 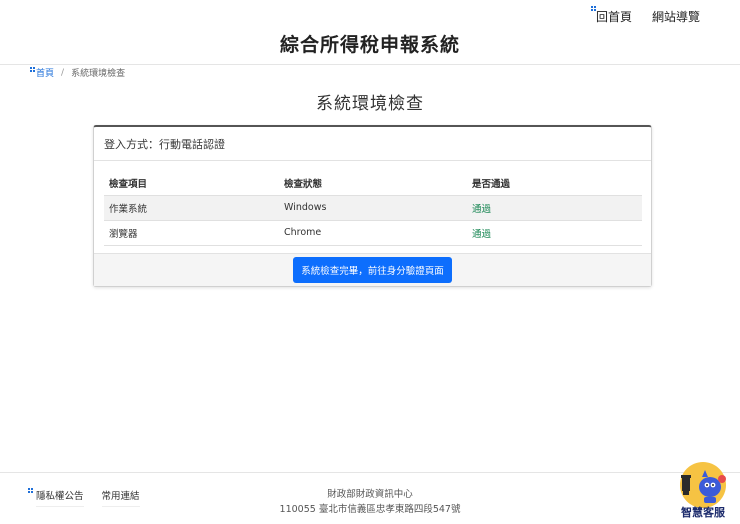 What do you see at coordinates (554, 184) in the screenshot?
I see `column-header-result: 是否通過` at bounding box center [554, 184].